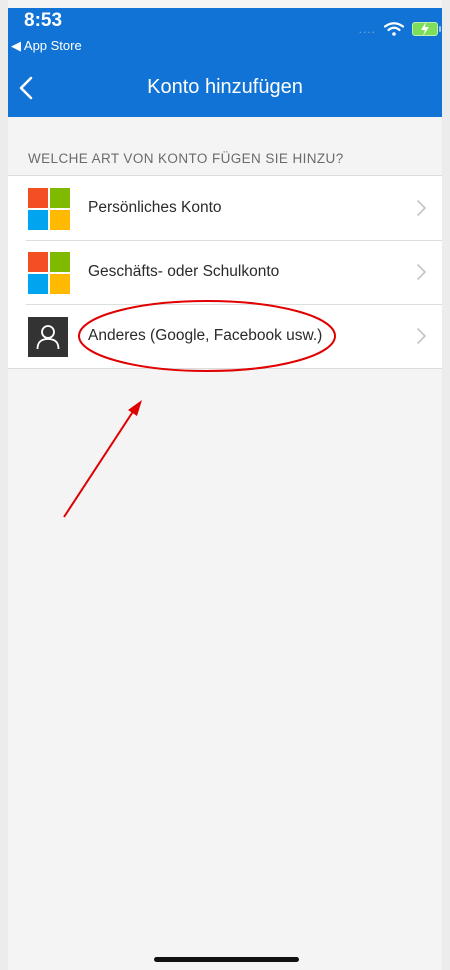  I want to click on annotation-overlay, so click(199, 409).